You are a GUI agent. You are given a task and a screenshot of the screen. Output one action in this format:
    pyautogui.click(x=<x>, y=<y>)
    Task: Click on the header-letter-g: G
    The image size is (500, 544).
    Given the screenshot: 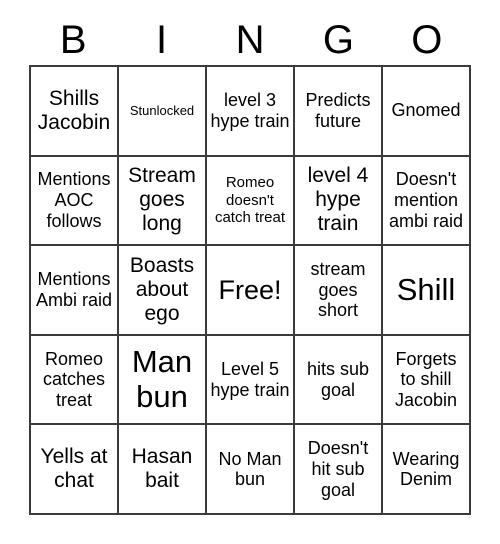 What is the action you would take?
    pyautogui.click(x=338, y=39)
    